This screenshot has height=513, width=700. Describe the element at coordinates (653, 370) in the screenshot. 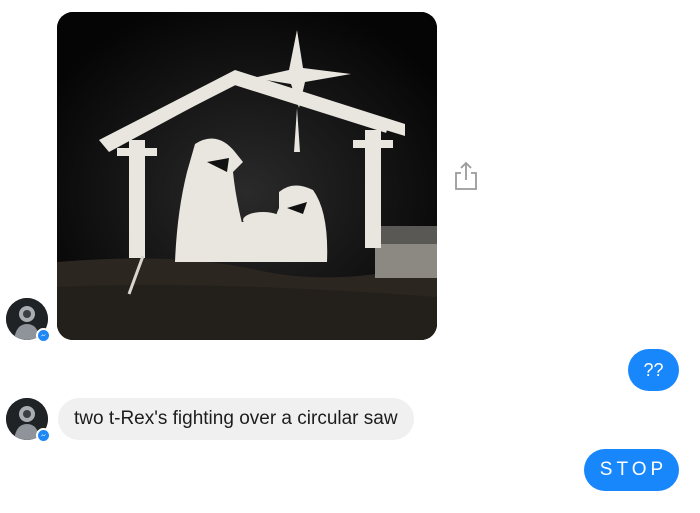

I see `message-bubble-outgoing: ??` at that location.